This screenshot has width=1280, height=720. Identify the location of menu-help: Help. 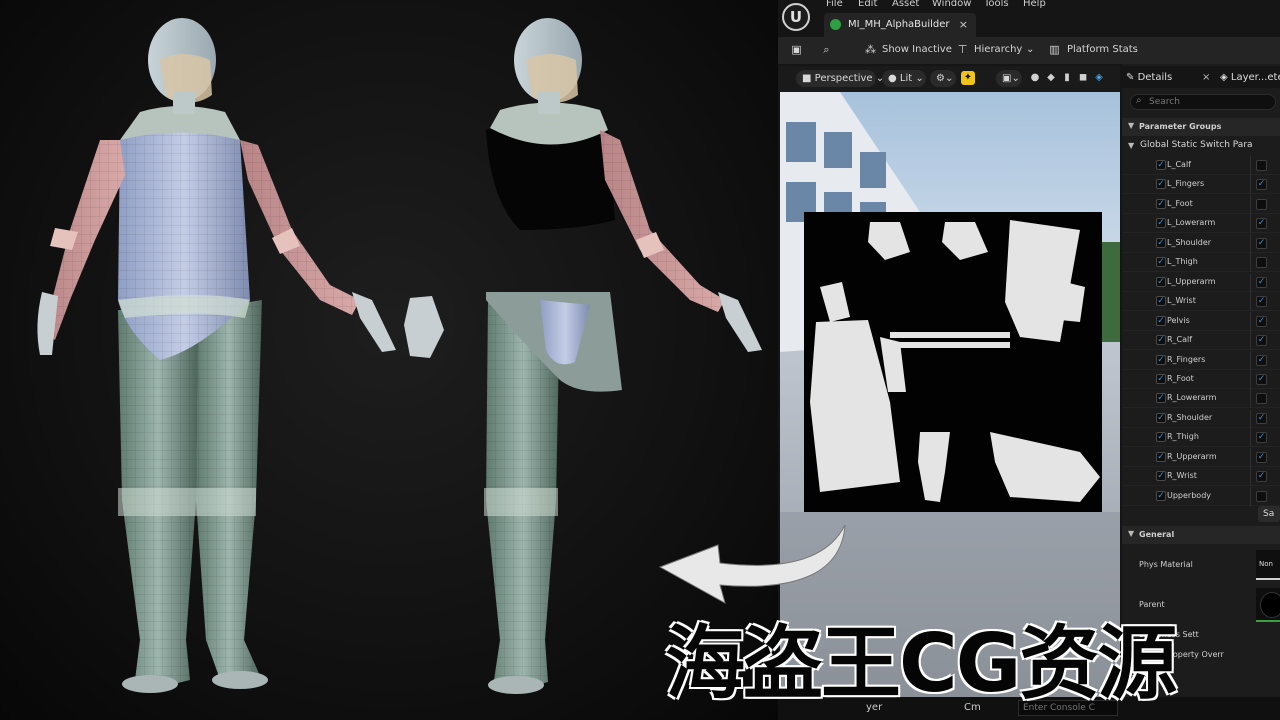
(1034, 4).